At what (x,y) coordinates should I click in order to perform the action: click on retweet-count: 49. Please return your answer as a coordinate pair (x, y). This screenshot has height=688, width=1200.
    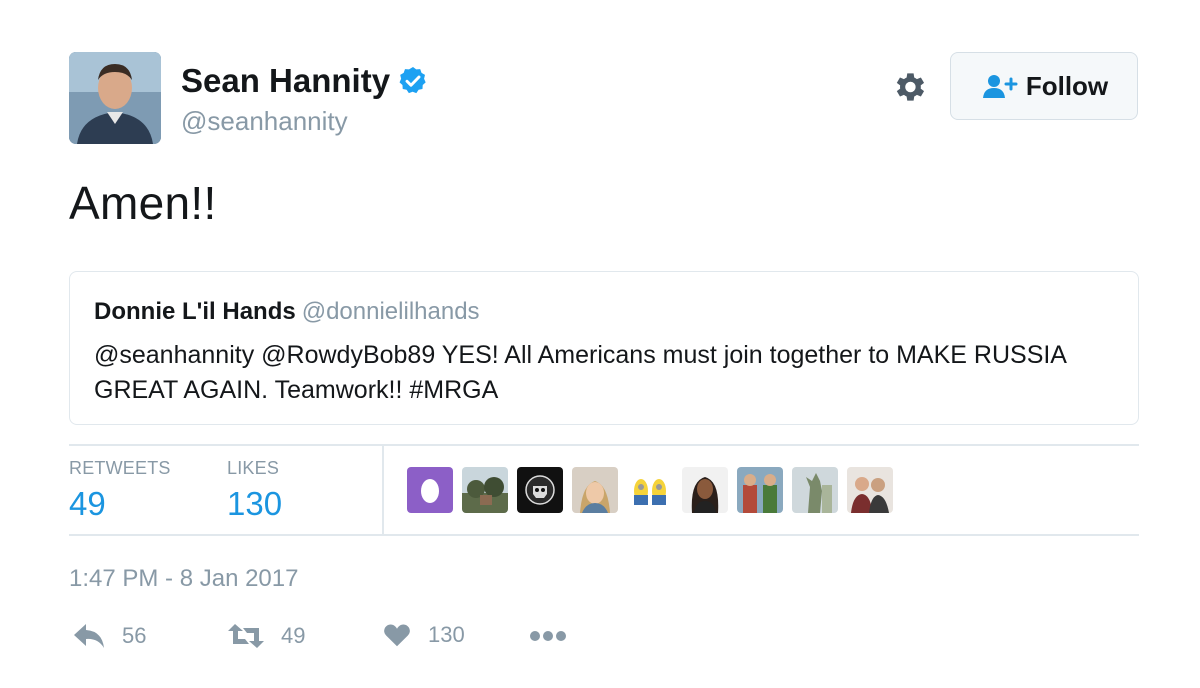
    Looking at the image, I should click on (293, 635).